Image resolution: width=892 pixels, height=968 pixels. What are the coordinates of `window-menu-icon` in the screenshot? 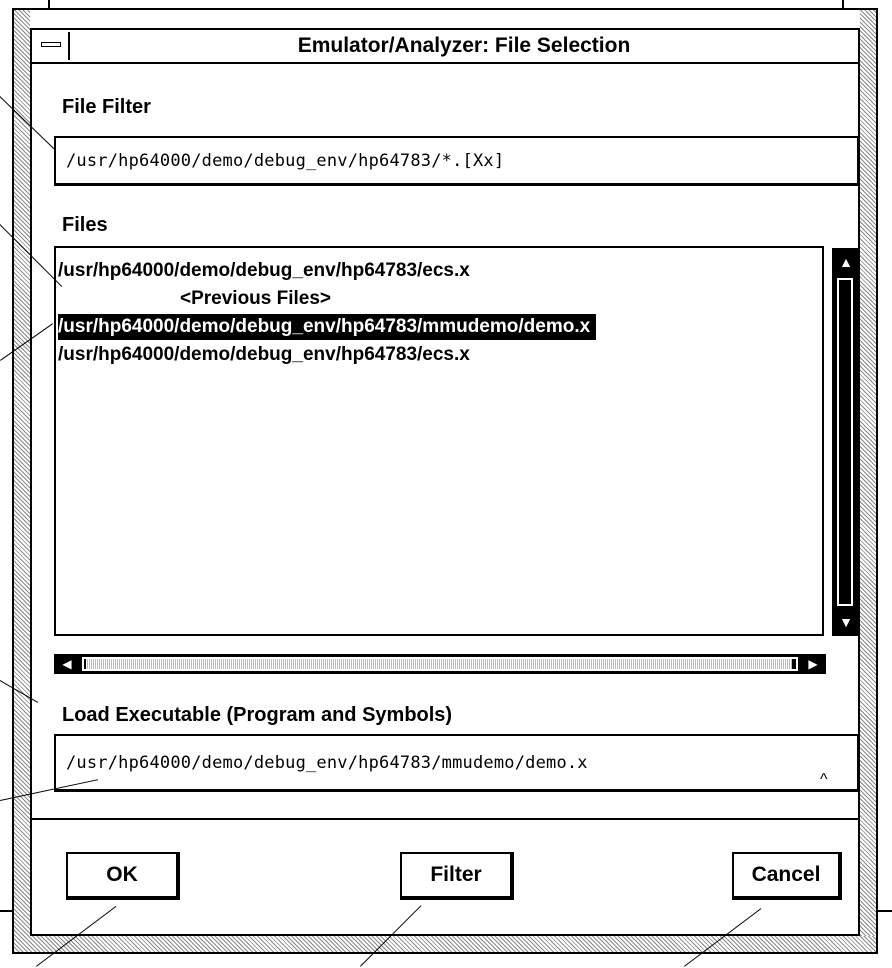 It's located at (51, 44).